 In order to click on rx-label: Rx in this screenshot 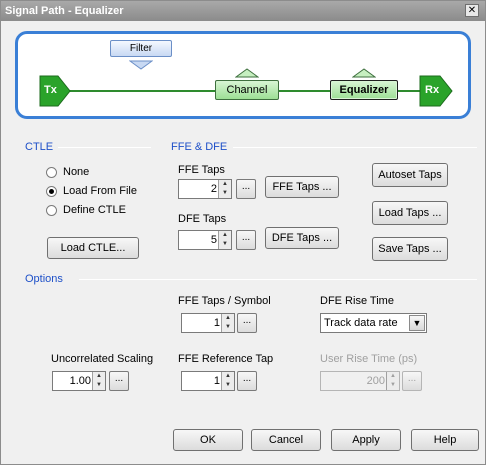, I will do `click(432, 90)`.